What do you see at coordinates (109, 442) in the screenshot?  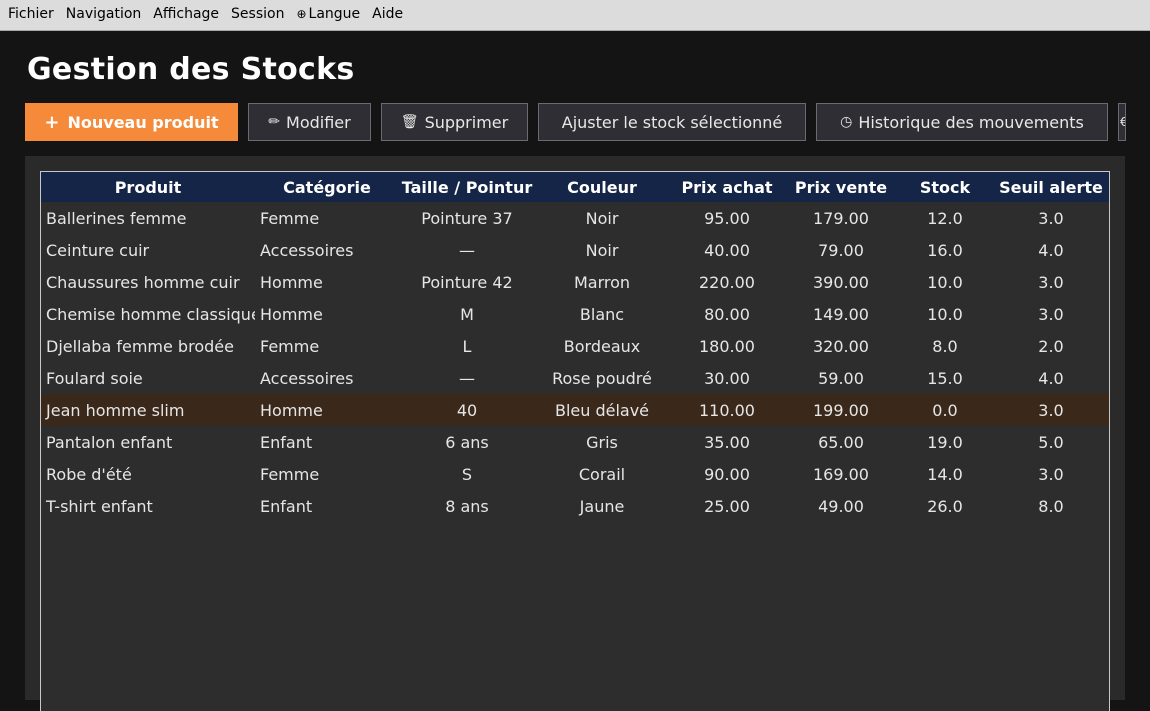 I see `cell-produit: Pantalon enfant` at bounding box center [109, 442].